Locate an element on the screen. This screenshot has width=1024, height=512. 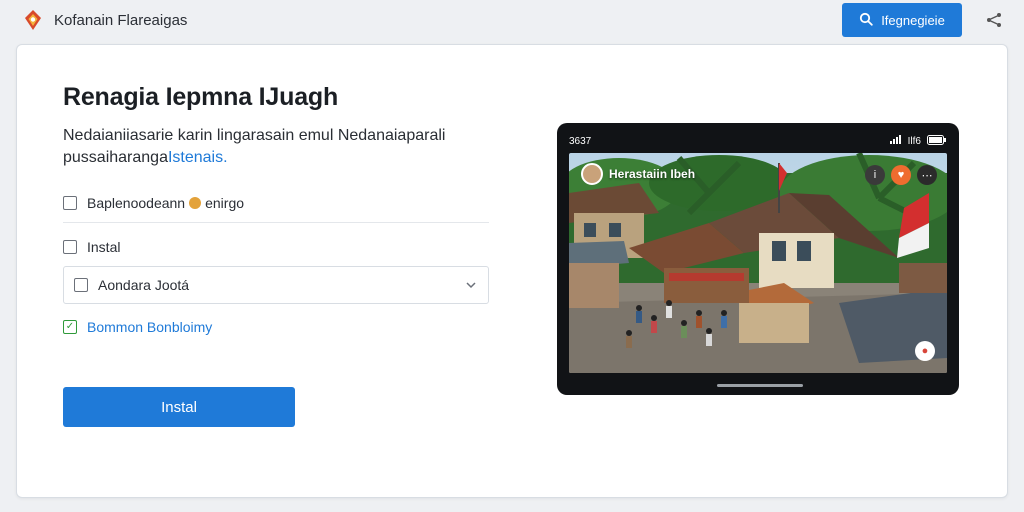
chevron-down-icon is located at coordinates (471, 285).